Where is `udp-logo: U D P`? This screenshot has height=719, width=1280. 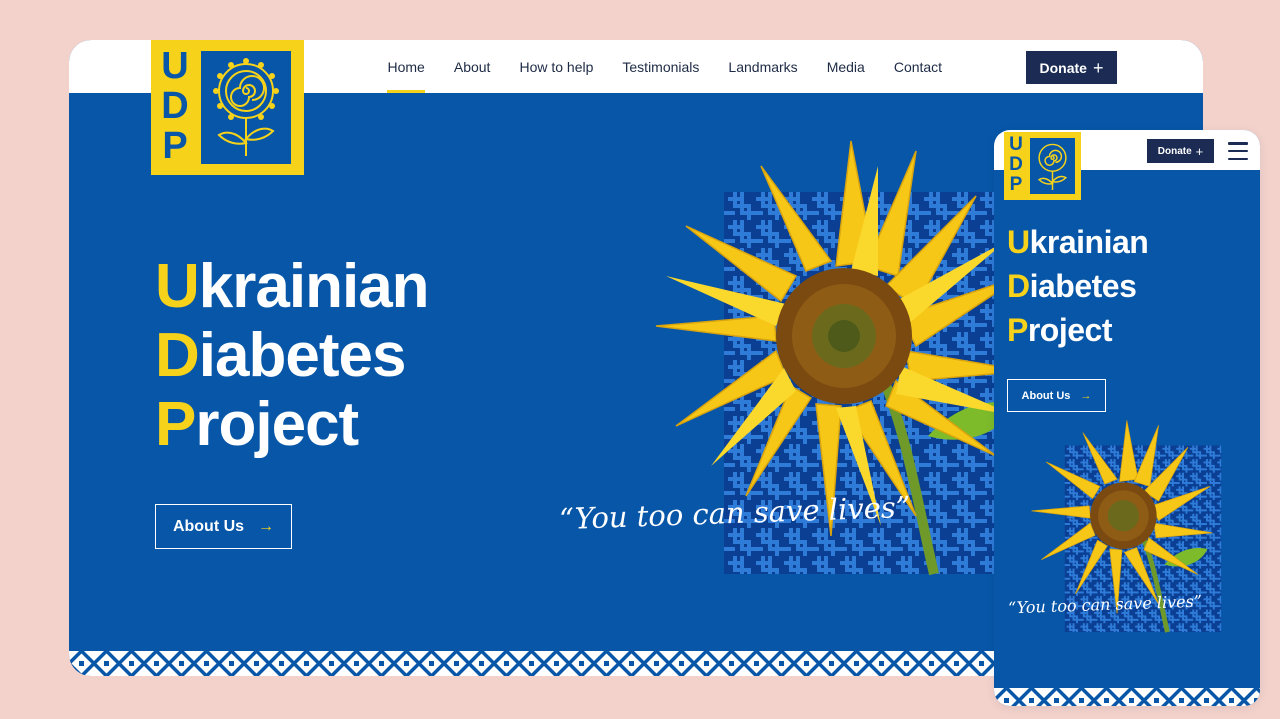
udp-logo: U D P is located at coordinates (227, 107).